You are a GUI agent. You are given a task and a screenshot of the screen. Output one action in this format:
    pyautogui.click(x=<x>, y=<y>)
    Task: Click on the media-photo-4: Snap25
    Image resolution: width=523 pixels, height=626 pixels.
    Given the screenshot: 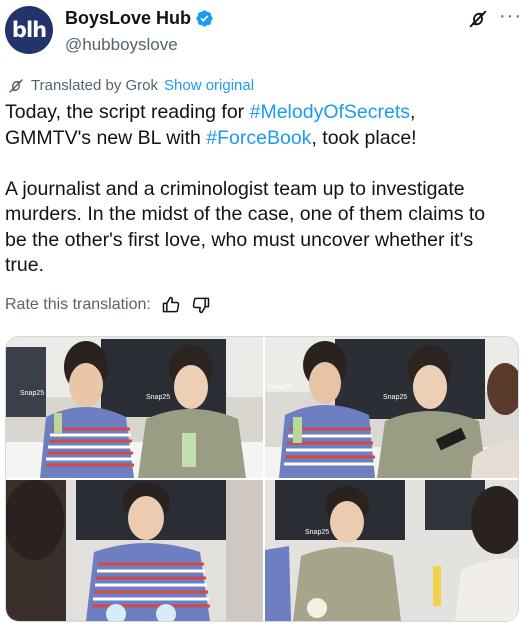 What is the action you would take?
    pyautogui.click(x=391, y=550)
    